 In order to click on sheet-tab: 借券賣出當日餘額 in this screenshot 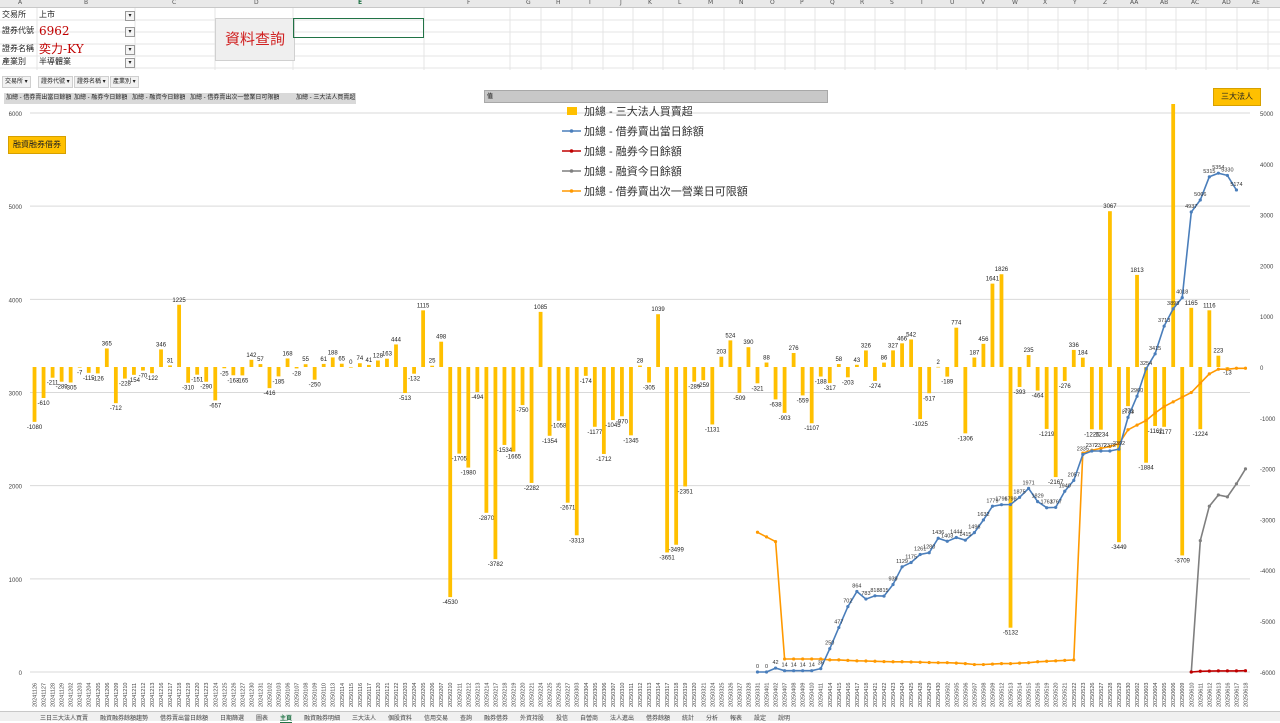, I will do `click(184, 717)`.